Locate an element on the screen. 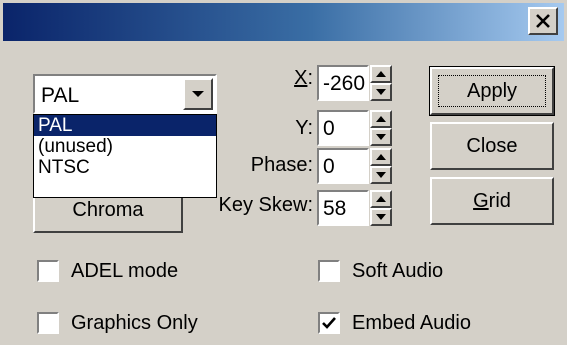 This screenshot has width=567, height=345. embed-audio-checkbox is located at coordinates (329, 323).